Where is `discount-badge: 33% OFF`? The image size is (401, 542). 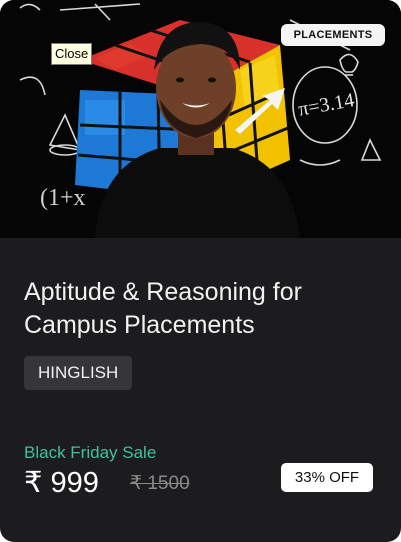
discount-badge: 33% OFF is located at coordinates (327, 477).